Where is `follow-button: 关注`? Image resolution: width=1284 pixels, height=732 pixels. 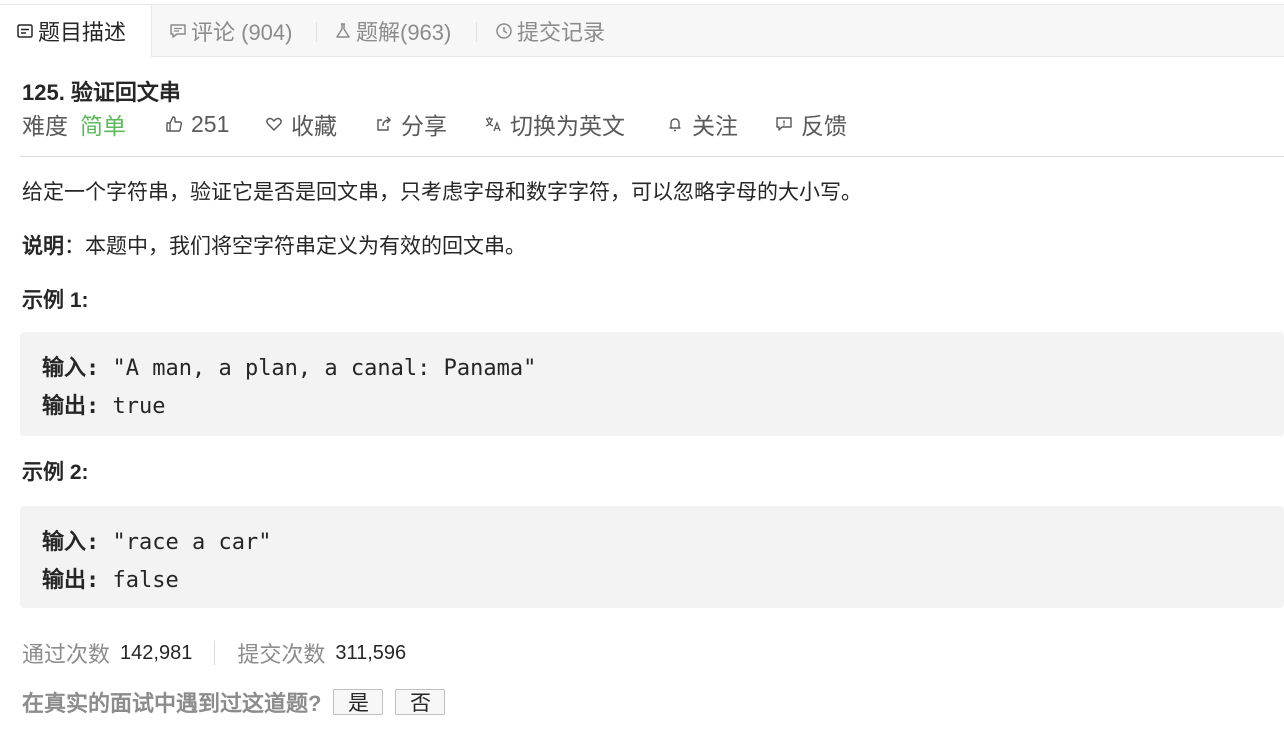 follow-button: 关注 is located at coordinates (702, 124).